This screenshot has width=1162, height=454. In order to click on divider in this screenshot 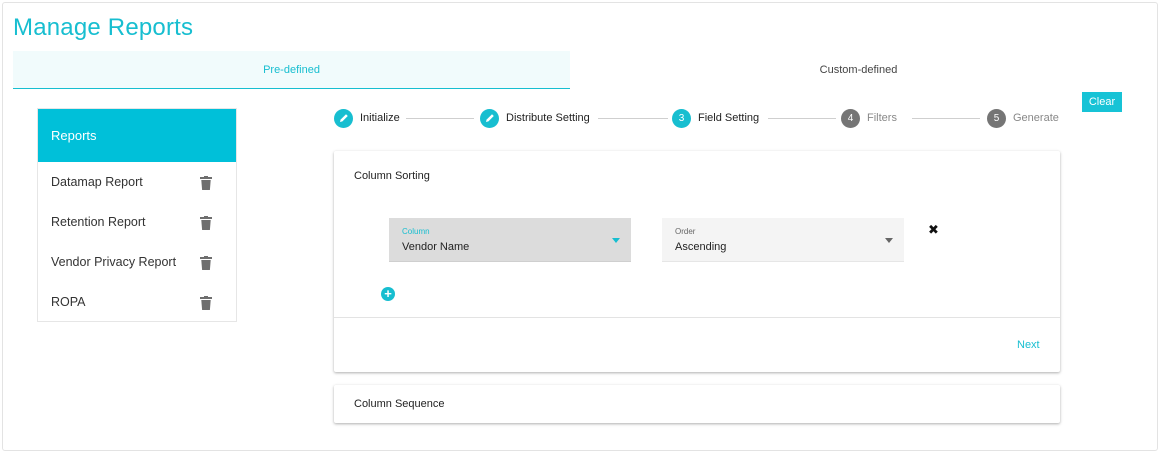, I will do `click(697, 317)`.